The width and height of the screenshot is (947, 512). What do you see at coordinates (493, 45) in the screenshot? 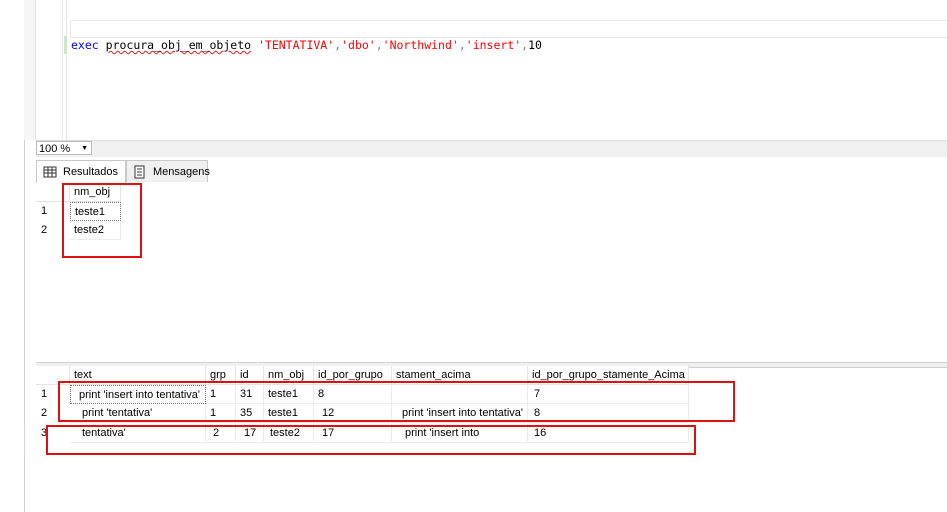
I see `code-arg: 'insert'` at bounding box center [493, 45].